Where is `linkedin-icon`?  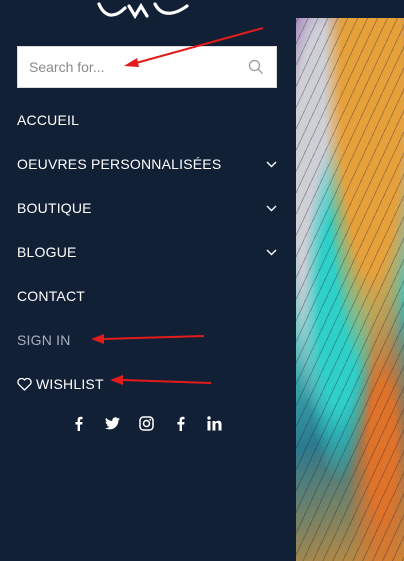
linkedin-icon is located at coordinates (214, 423).